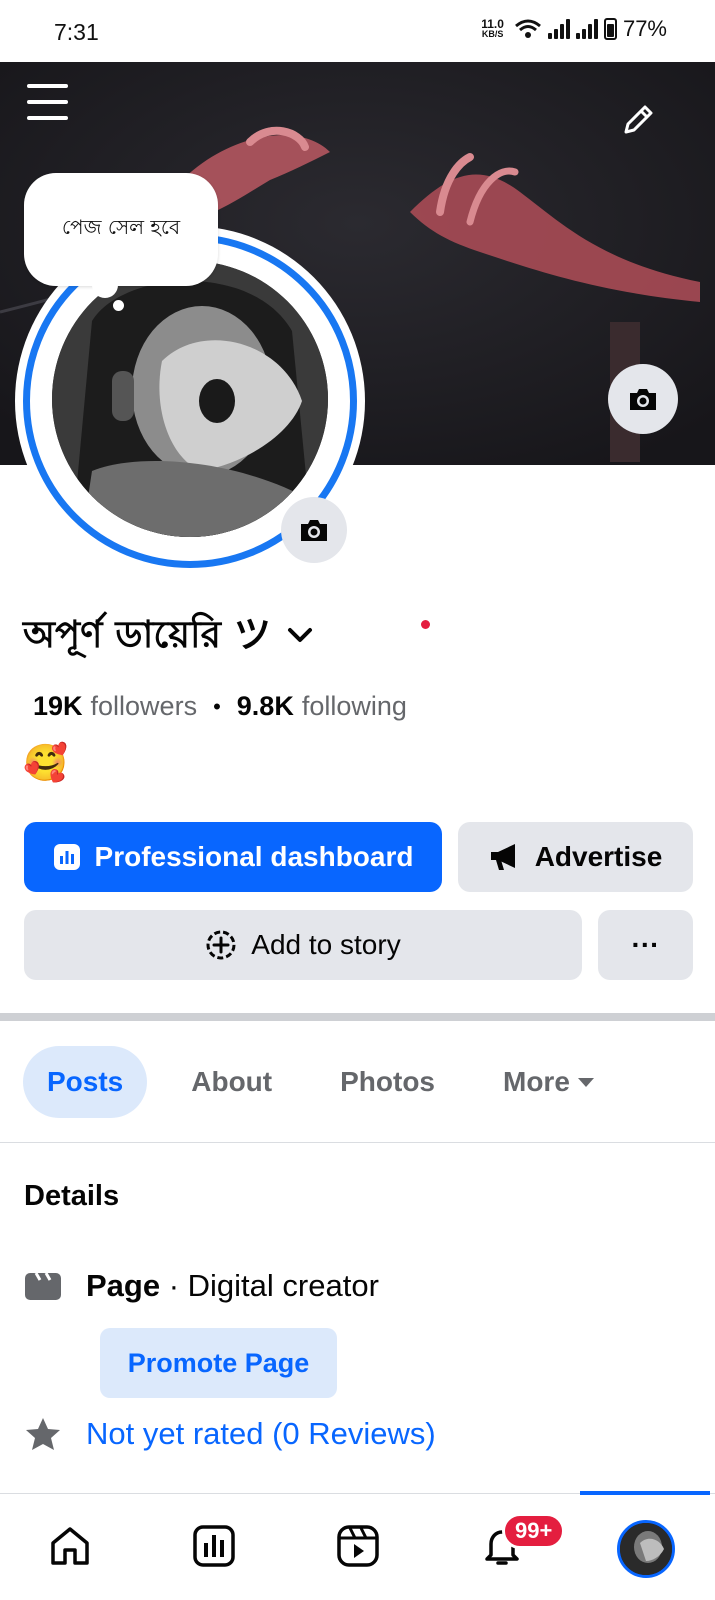 Image resolution: width=715 pixels, height=1600 pixels. I want to click on nav-home, so click(70, 1546).